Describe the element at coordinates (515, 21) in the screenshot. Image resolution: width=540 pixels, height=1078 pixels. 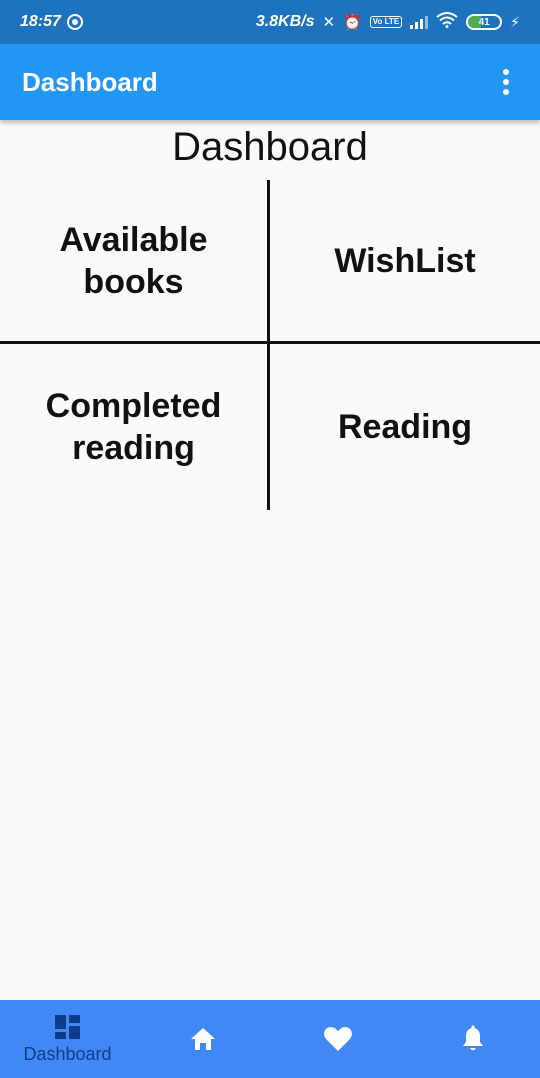
I see `charging-icon: ⚡` at that location.